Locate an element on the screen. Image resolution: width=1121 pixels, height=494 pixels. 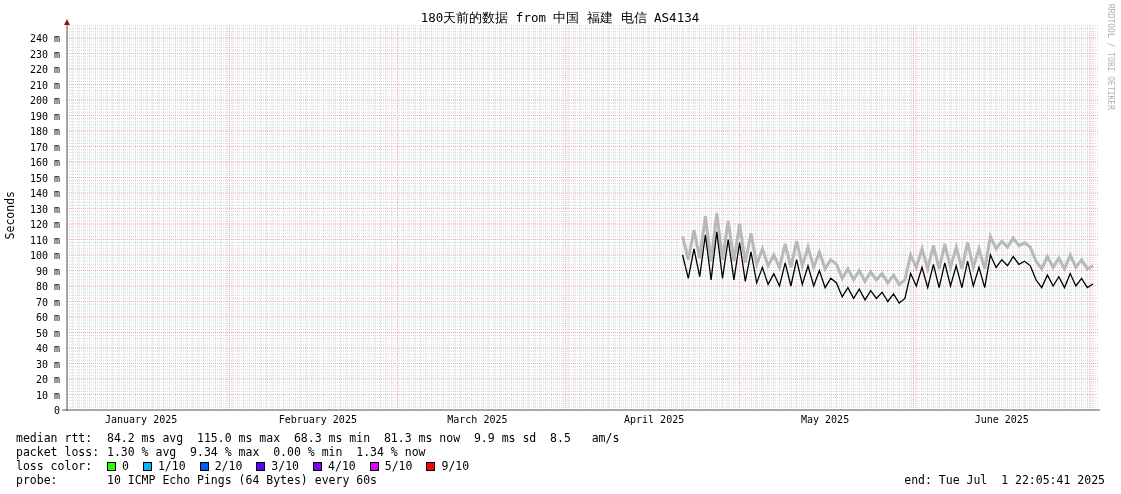
y-tick-label: 0 is located at coordinates (56, 410).